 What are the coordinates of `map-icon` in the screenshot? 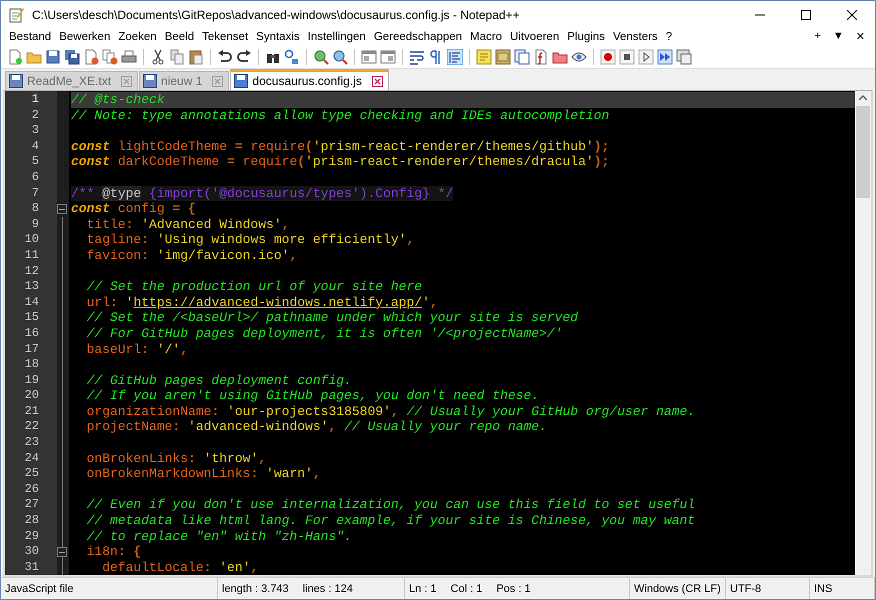 It's located at (503, 57).